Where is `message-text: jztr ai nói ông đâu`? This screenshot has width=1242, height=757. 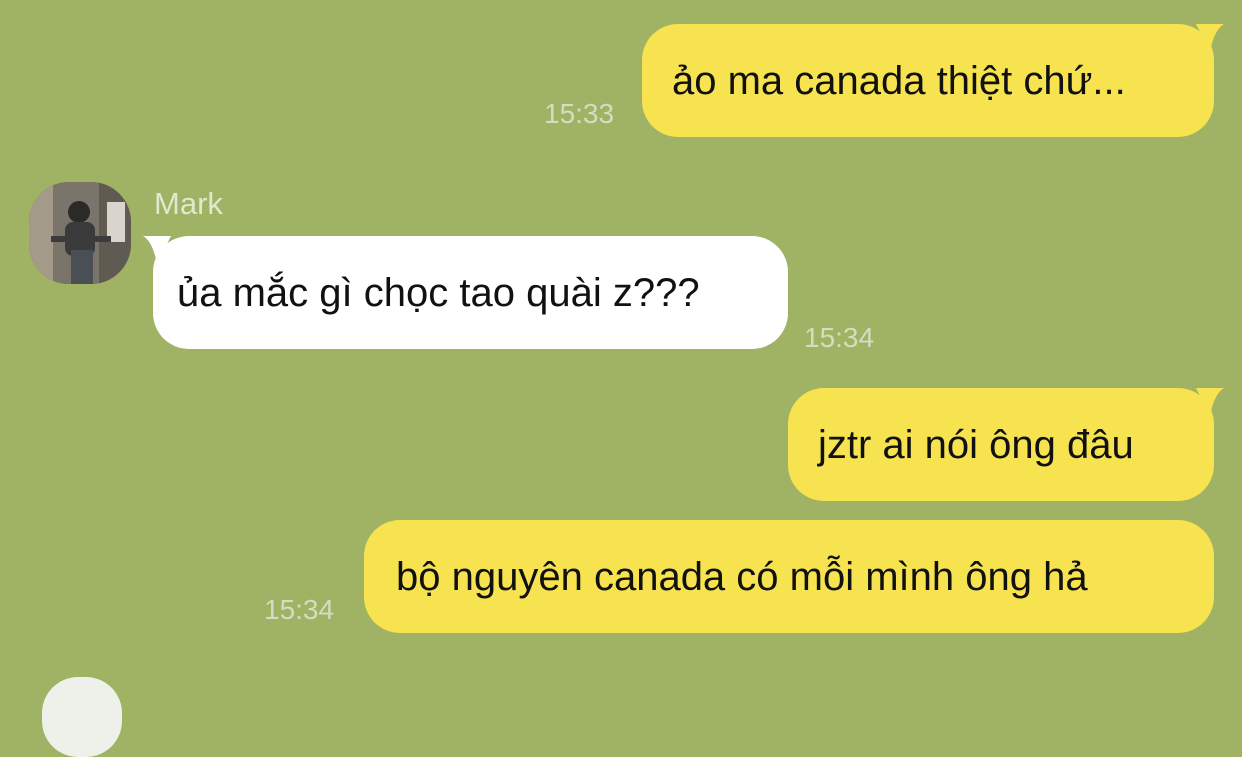
message-text: jztr ai nói ông đâu is located at coordinates (976, 444).